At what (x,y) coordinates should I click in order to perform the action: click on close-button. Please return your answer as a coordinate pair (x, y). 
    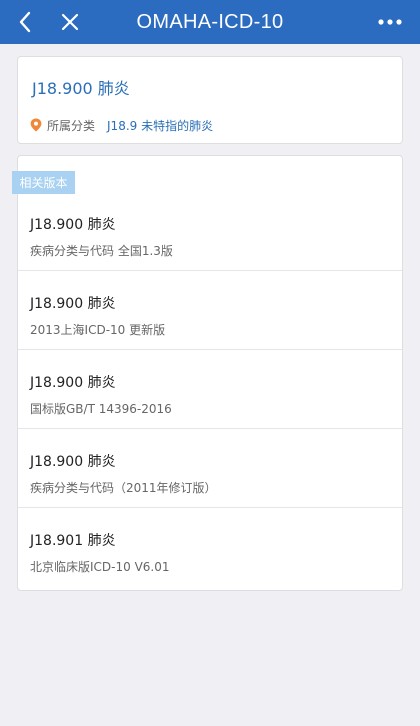
    Looking at the image, I should click on (70, 22).